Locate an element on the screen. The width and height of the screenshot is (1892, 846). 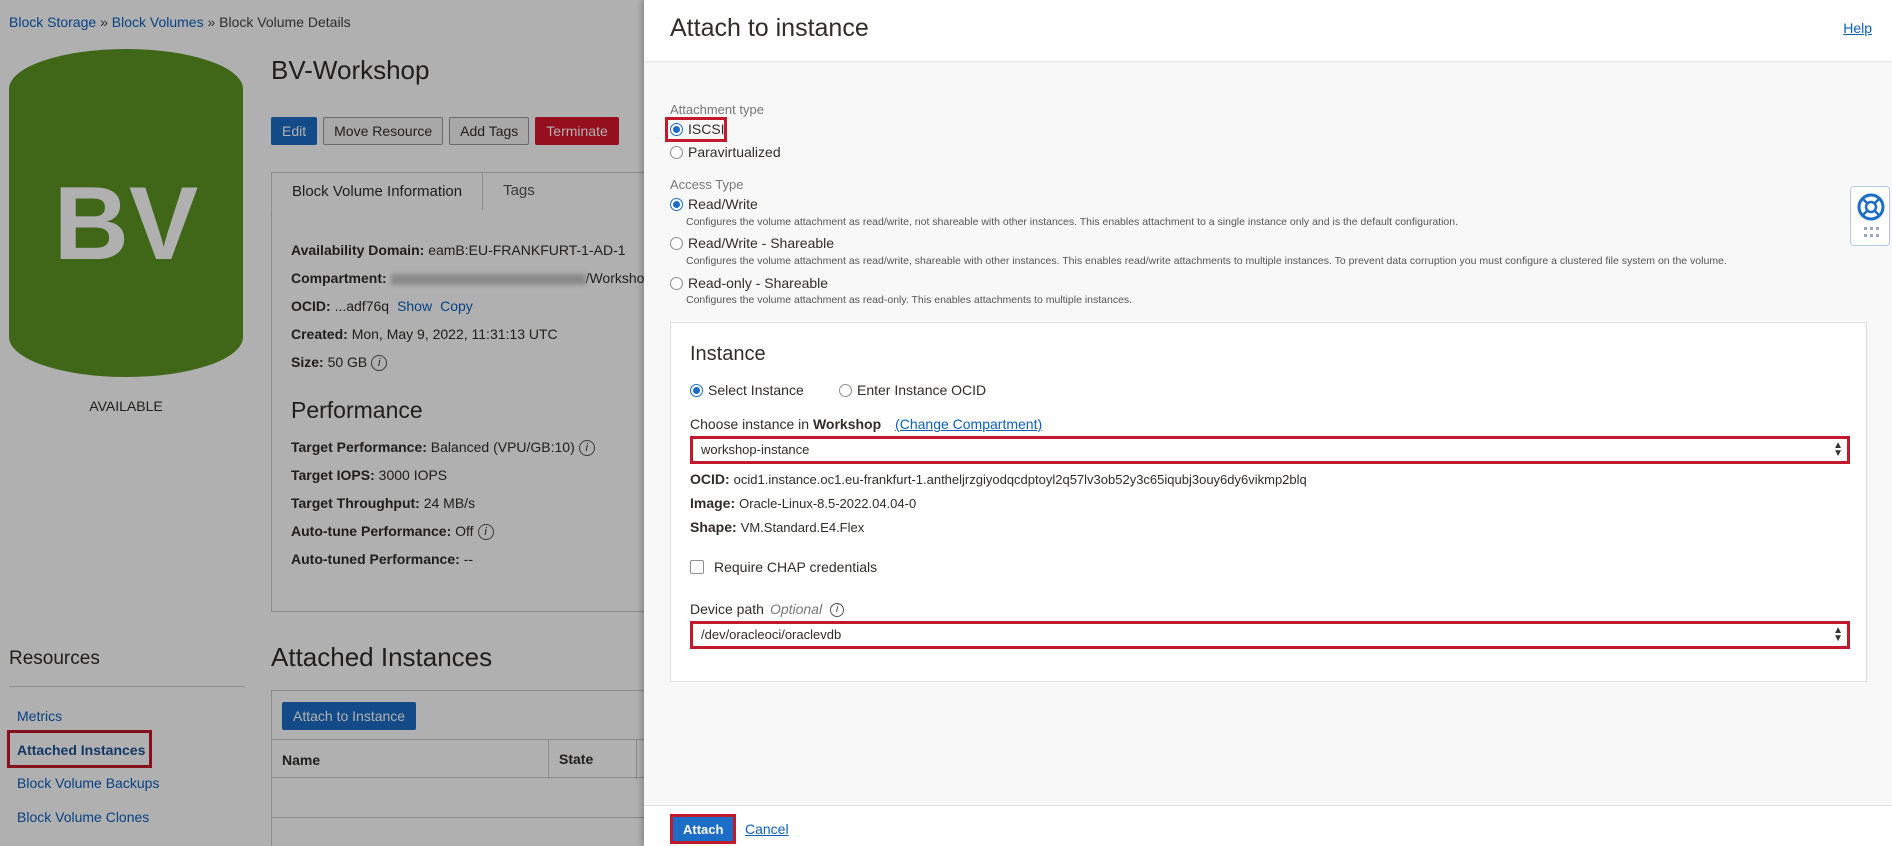
panel-title: Attach to instance is located at coordinates (769, 28).